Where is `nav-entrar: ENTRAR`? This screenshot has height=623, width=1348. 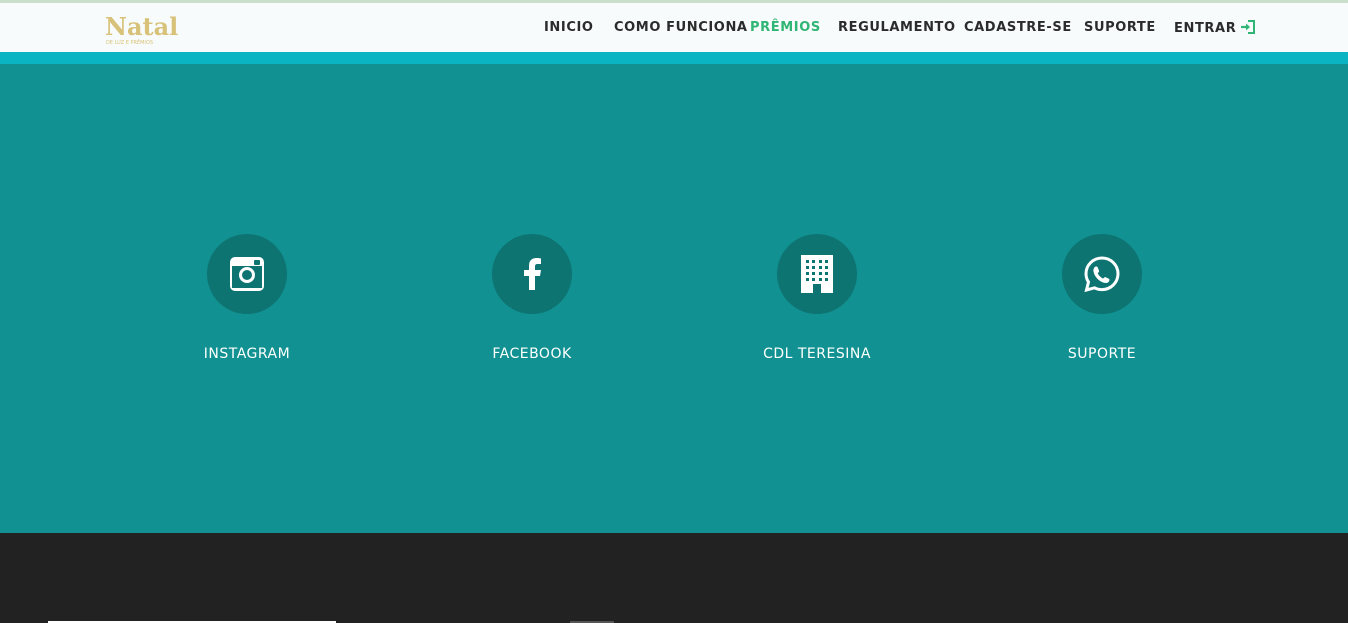 nav-entrar: ENTRAR is located at coordinates (1215, 29).